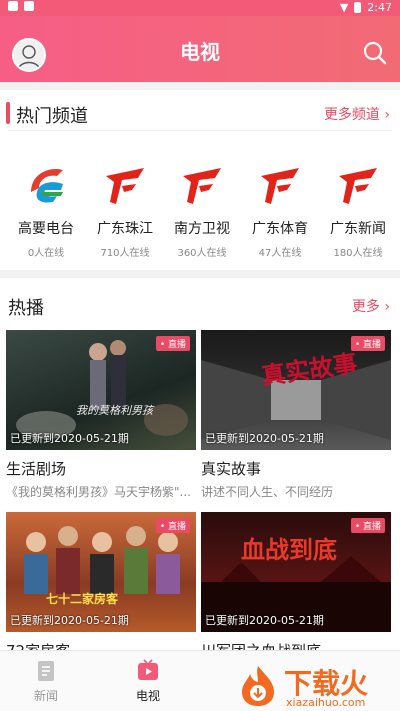  What do you see at coordinates (148, 681) in the screenshot?
I see `nav-item-tv: 电视` at bounding box center [148, 681].